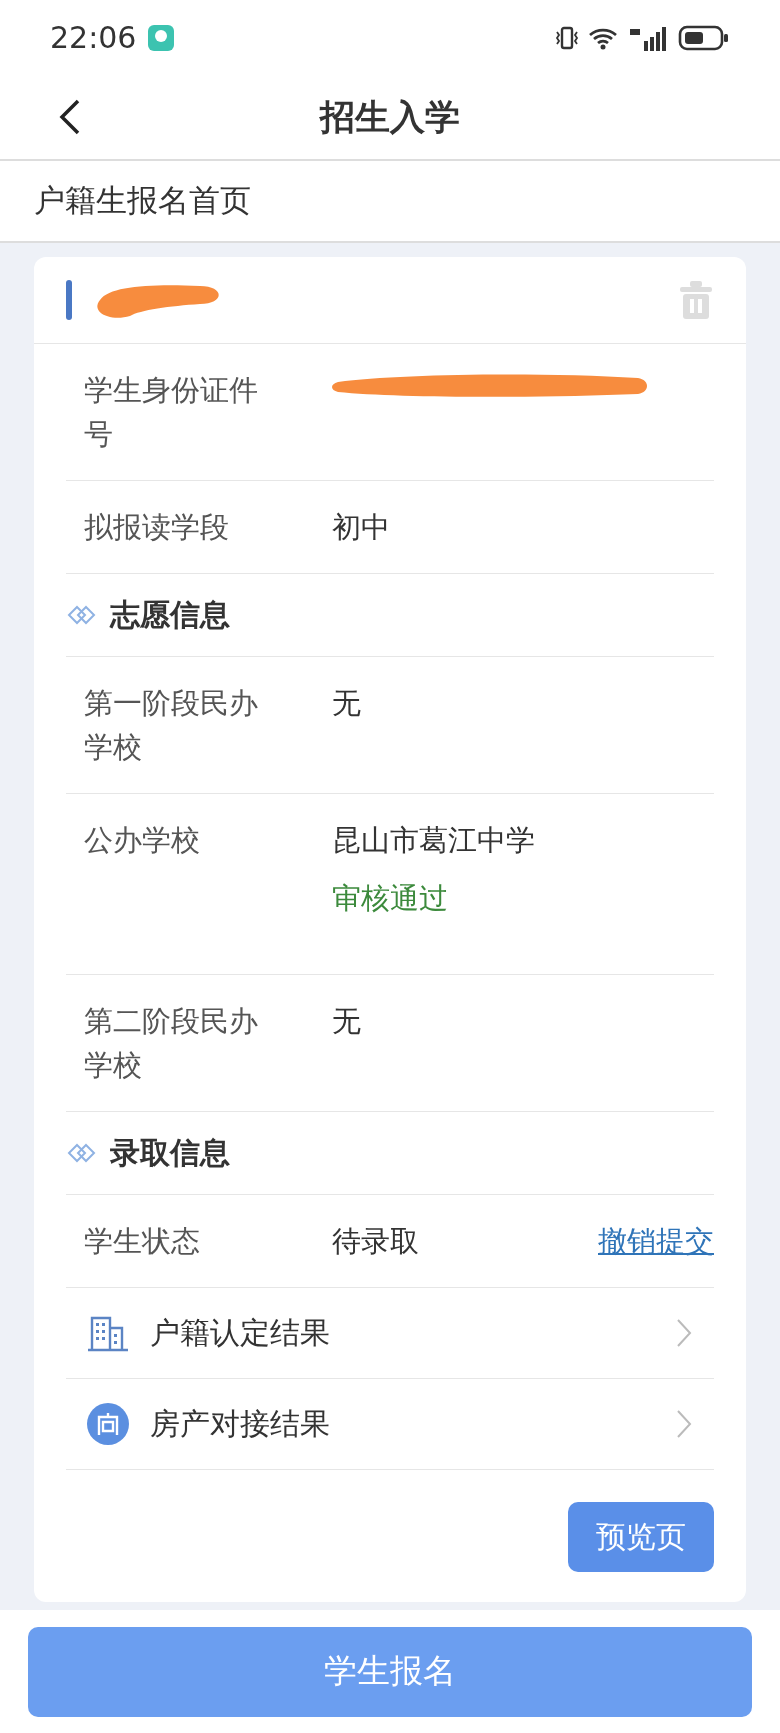 The width and height of the screenshot is (780, 1733). Describe the element at coordinates (390, 1671) in the screenshot. I see `register-button: 学生报名` at that location.